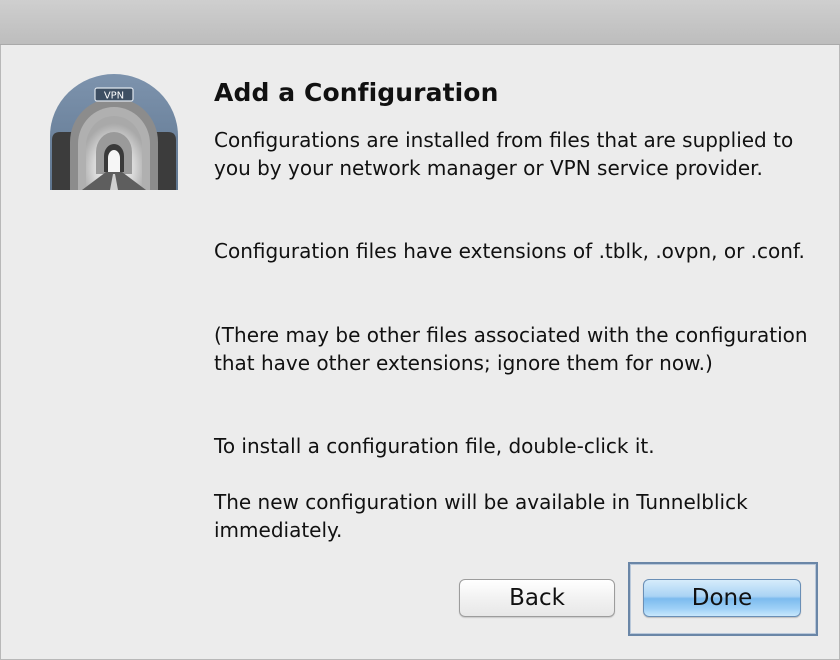  What do you see at coordinates (537, 598) in the screenshot?
I see `back-button: Back` at bounding box center [537, 598].